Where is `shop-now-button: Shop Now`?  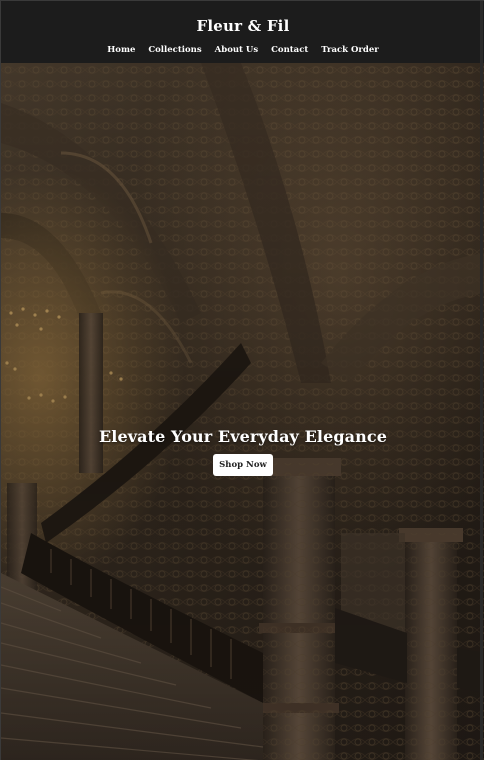
shop-now-button: Shop Now is located at coordinates (243, 465).